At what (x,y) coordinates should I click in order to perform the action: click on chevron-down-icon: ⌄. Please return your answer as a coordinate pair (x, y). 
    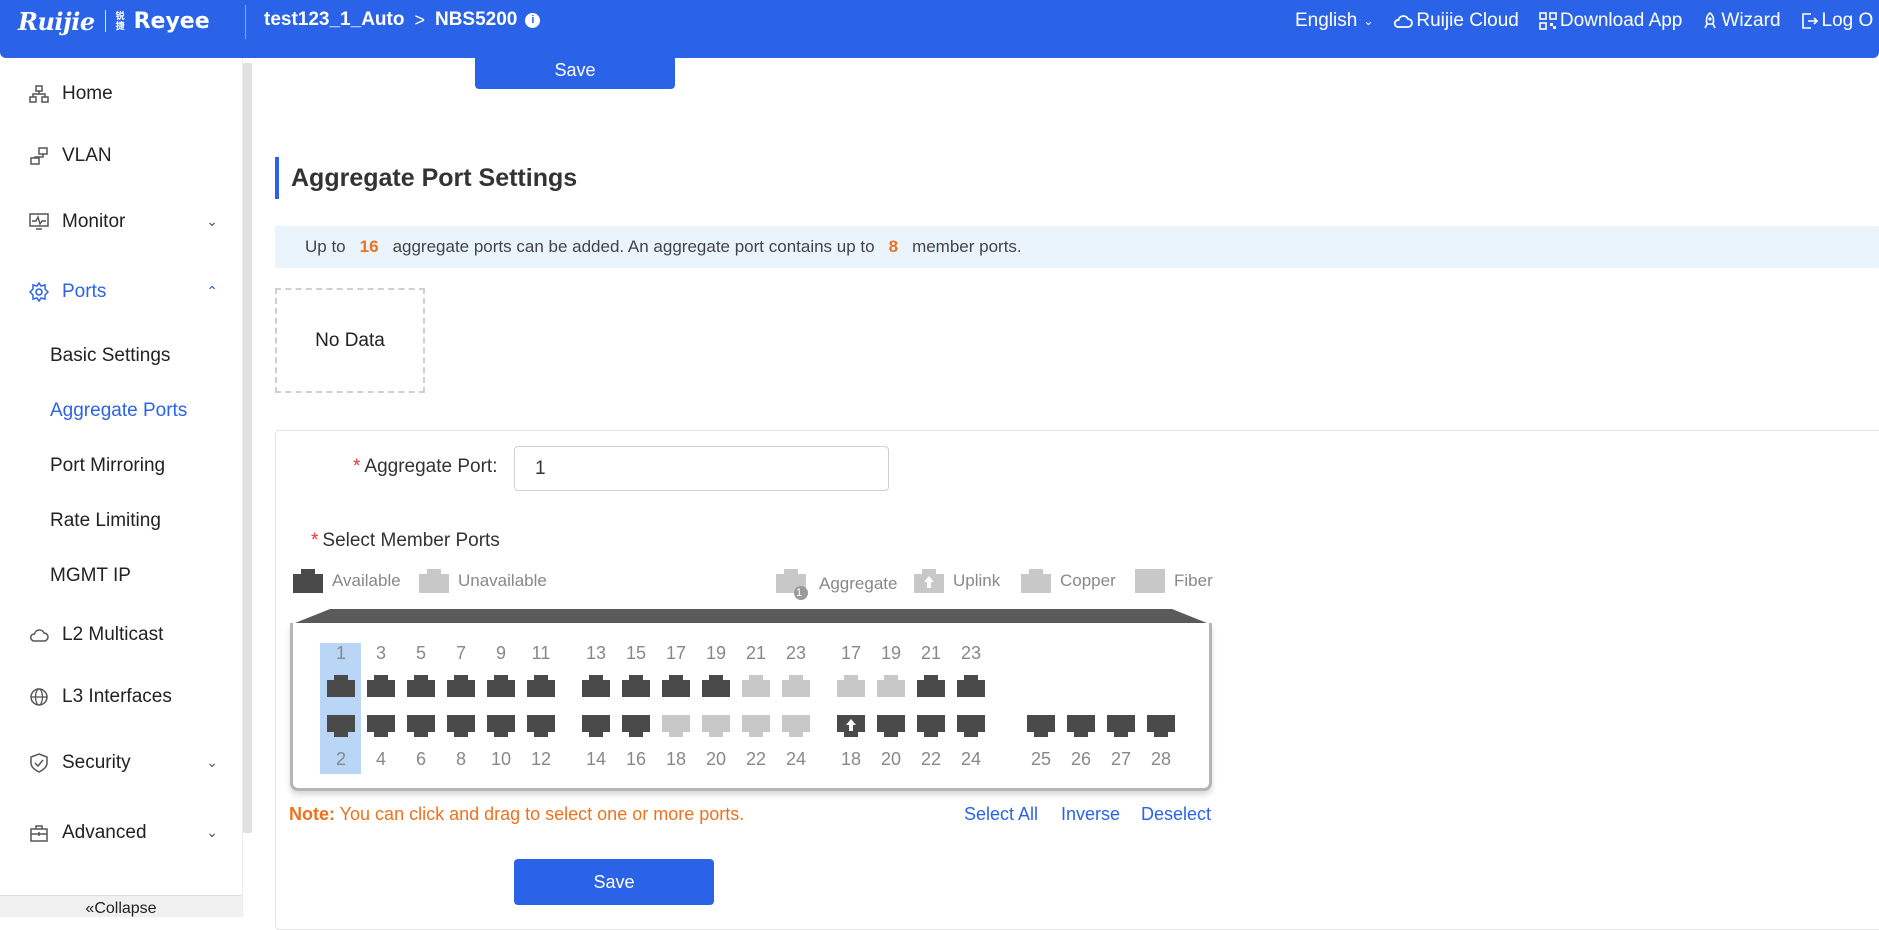
    Looking at the image, I should click on (212, 832).